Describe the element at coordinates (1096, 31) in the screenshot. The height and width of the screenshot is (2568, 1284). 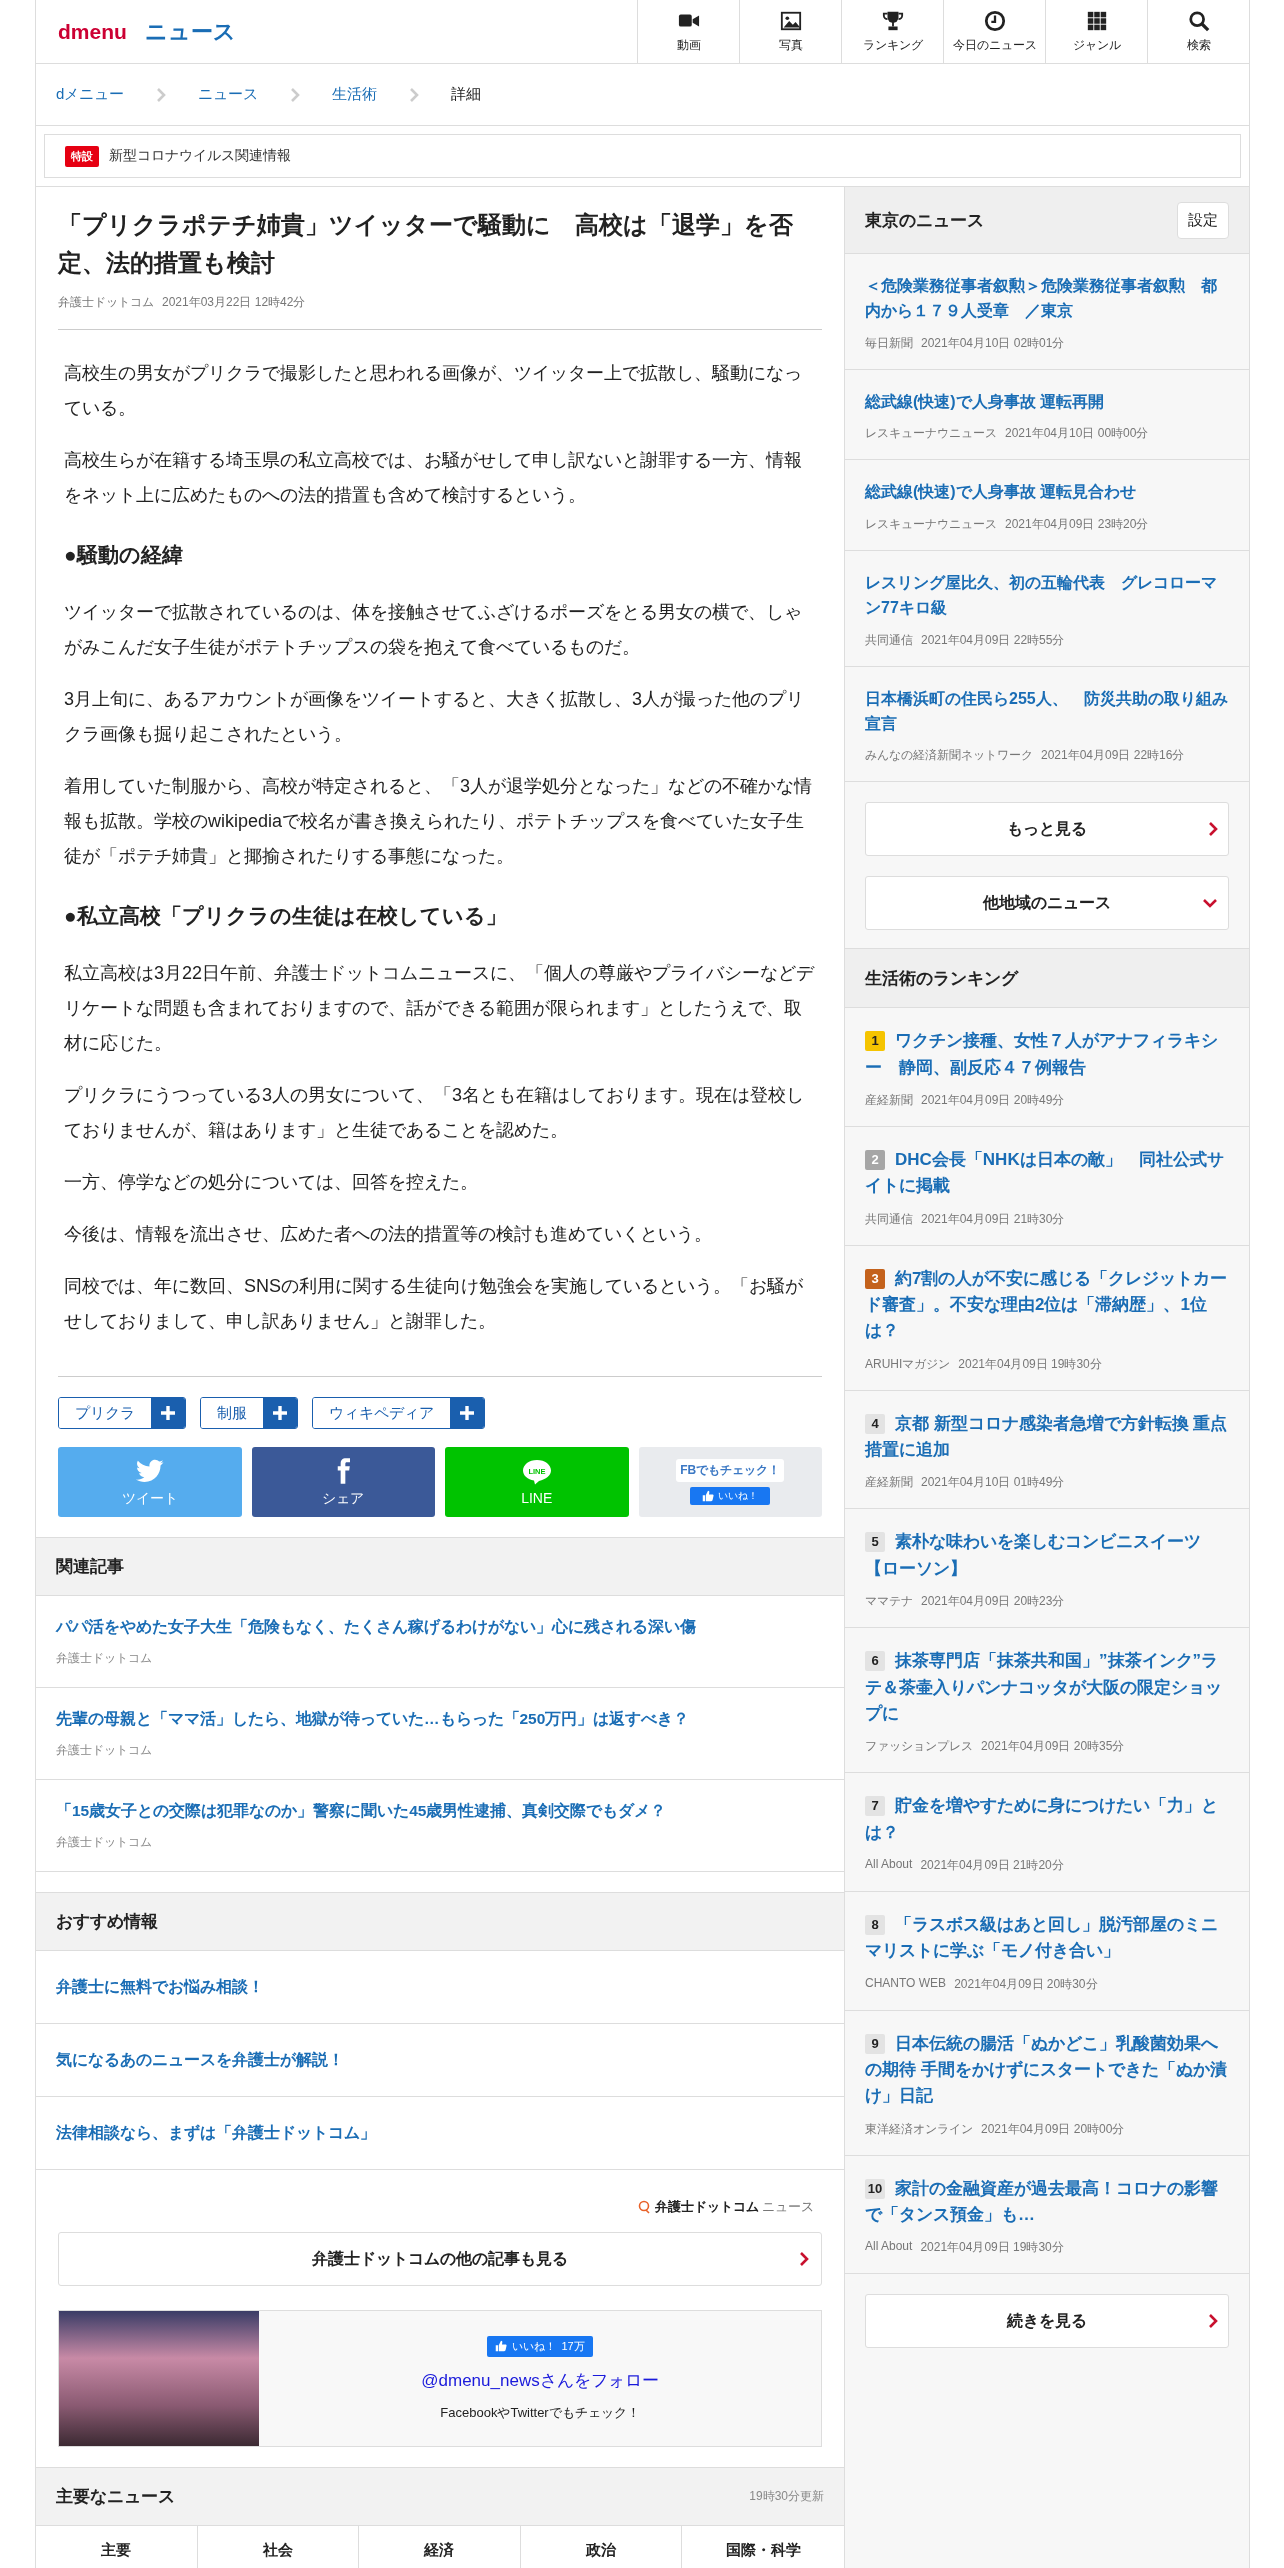
I see `nav-link: ジャンル` at that location.